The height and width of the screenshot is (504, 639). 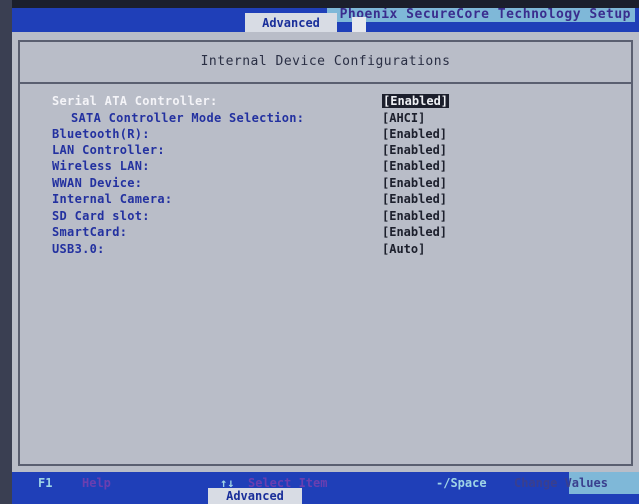 I want to click on setting-label: WWAN Device:, so click(x=97, y=183).